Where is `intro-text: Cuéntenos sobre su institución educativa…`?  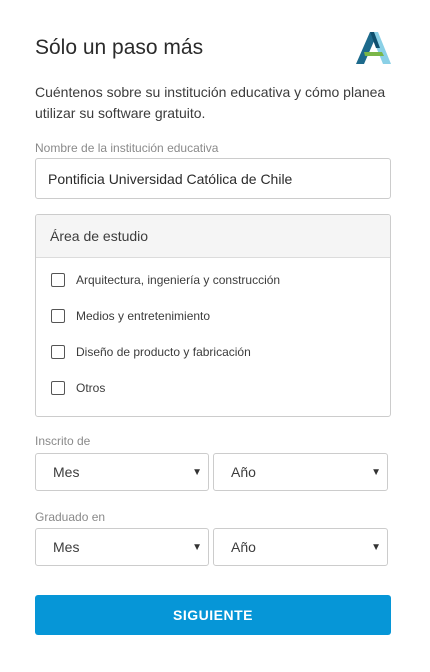
intro-text: Cuéntenos sobre su institución educativa… is located at coordinates (210, 102).